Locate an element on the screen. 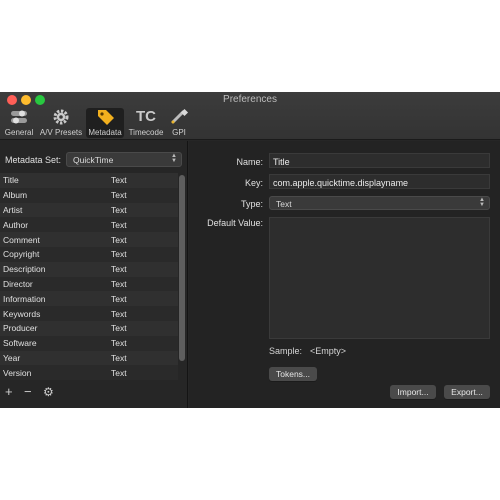 This screenshot has height=500, width=500. field-name: Artist is located at coordinates (13, 209).